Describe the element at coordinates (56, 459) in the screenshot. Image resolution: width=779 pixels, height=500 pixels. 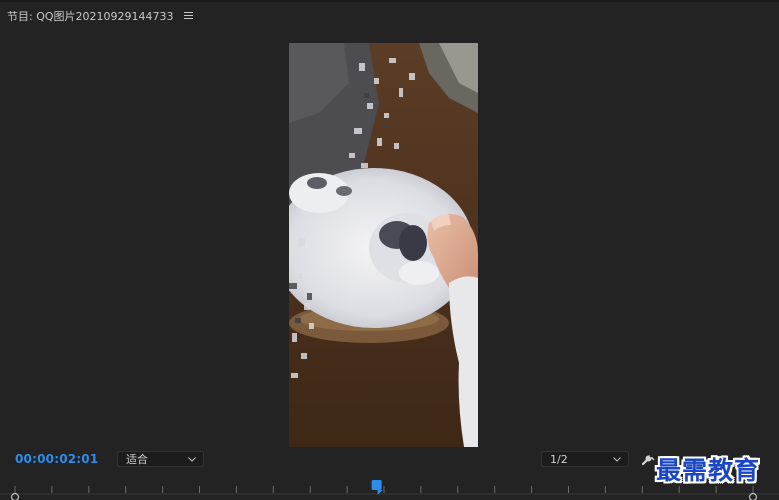
I see `playhead-timecode: 00:00:02:01` at that location.